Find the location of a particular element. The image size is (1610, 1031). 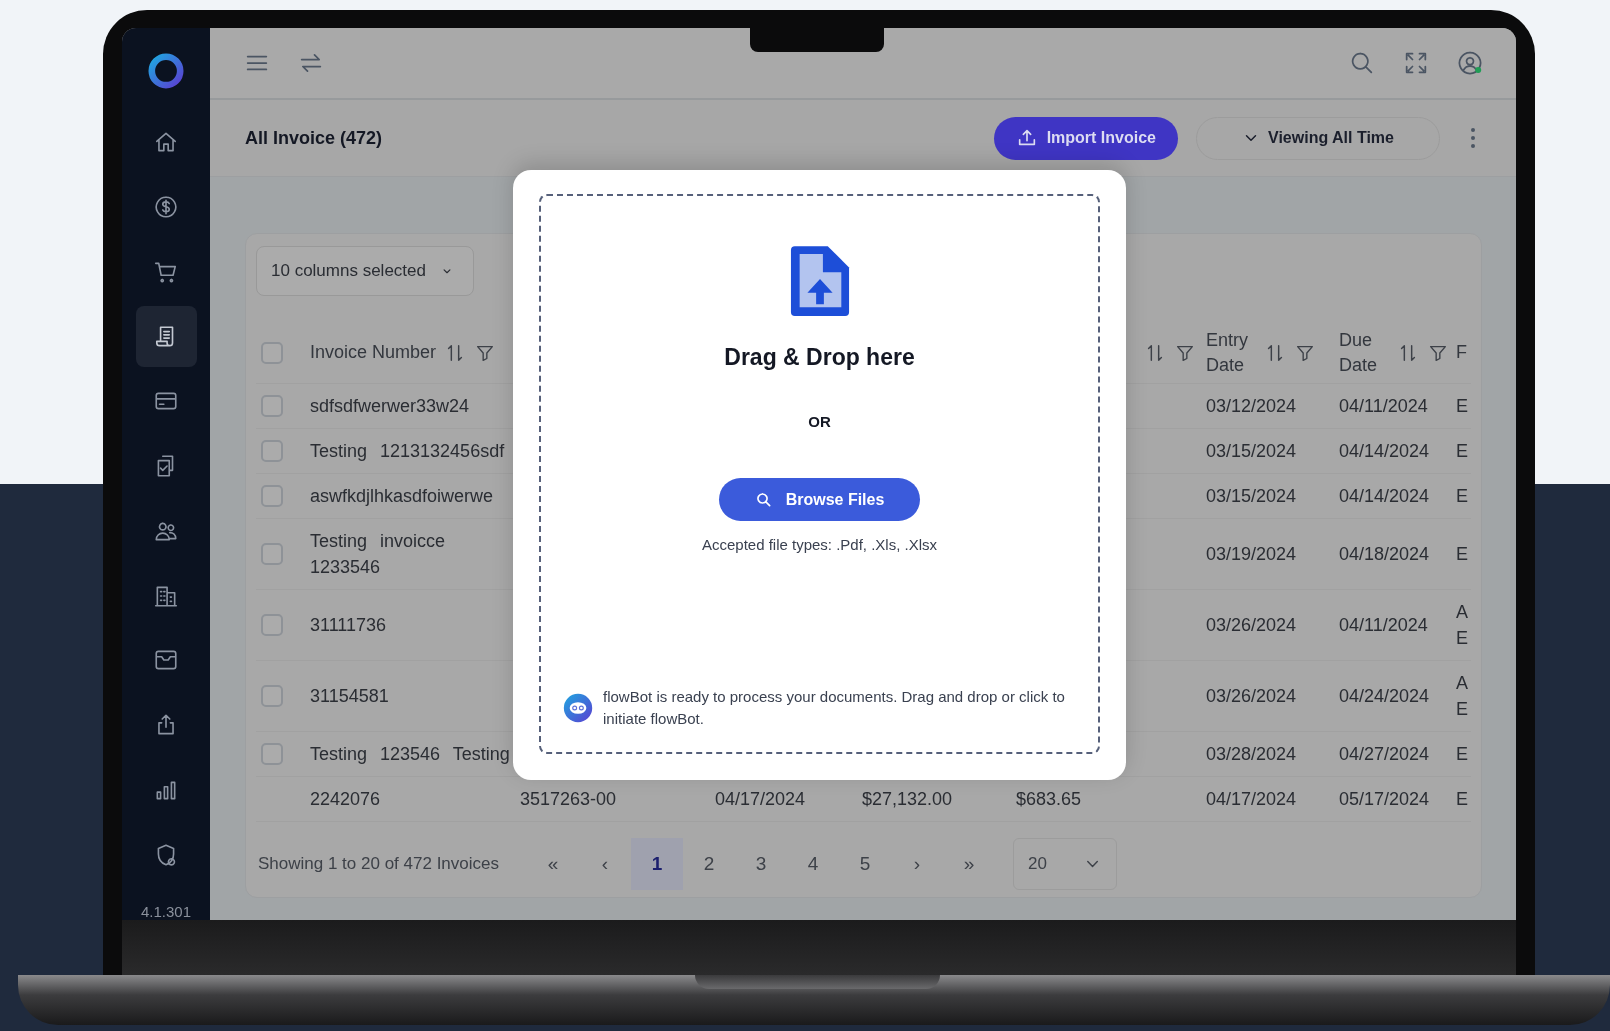

version-label: 4.1.301 is located at coordinates (165, 911).